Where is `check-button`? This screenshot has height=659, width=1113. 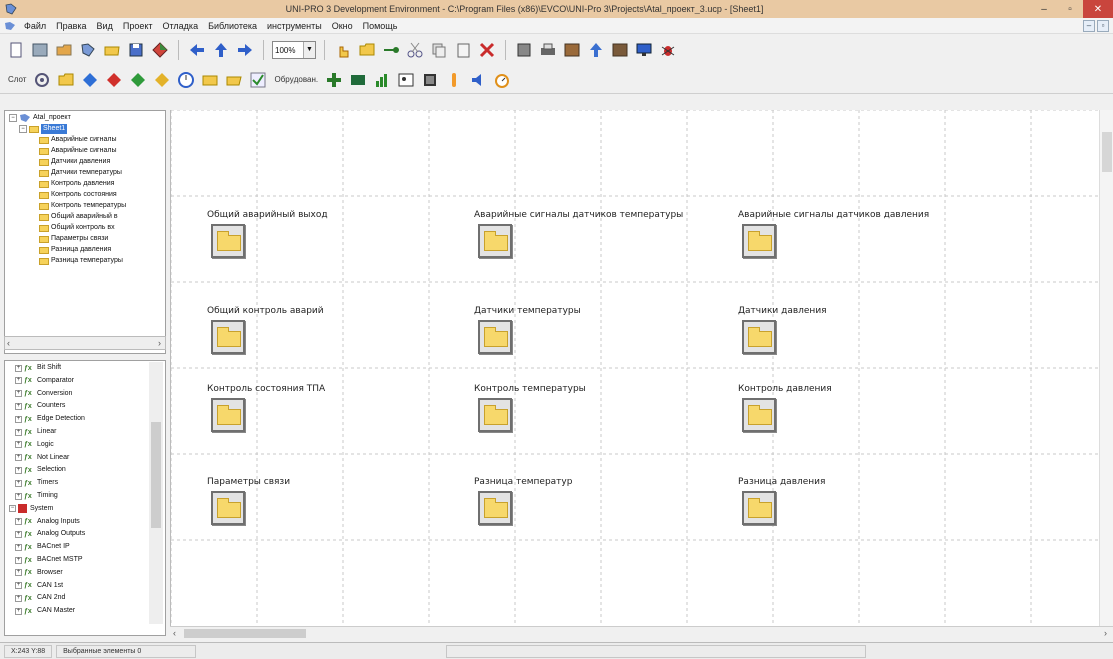 check-button is located at coordinates (258, 80).